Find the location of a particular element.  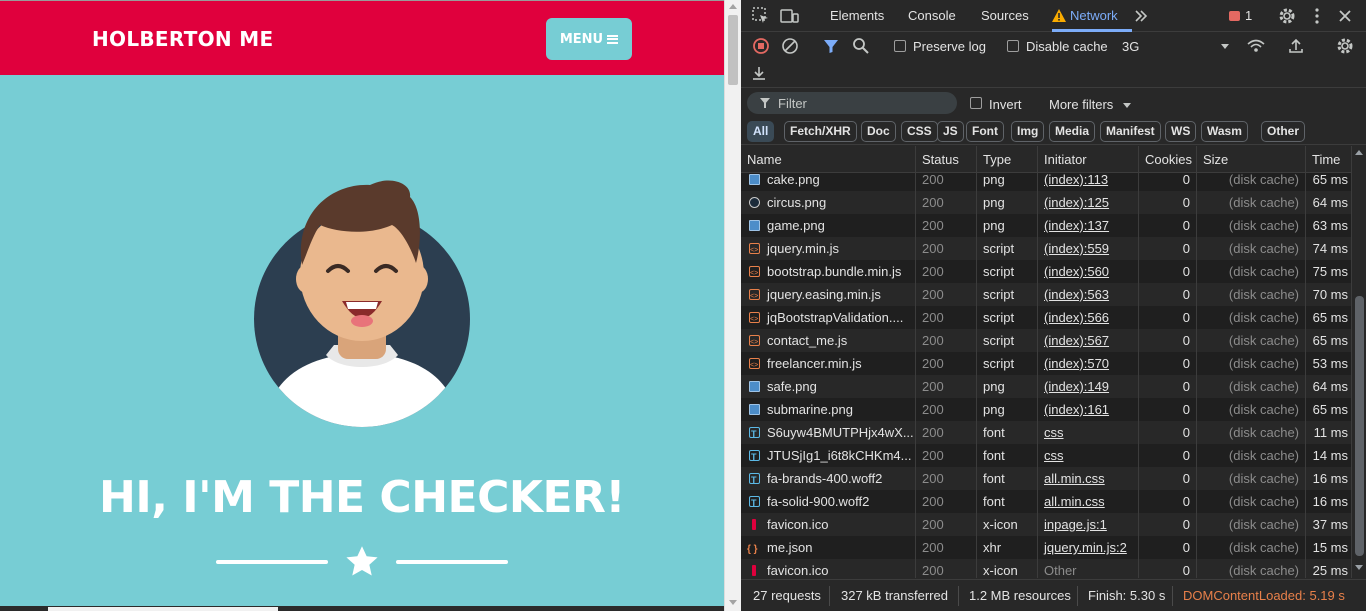

filter-funnel-icon is located at coordinates (831, 46).